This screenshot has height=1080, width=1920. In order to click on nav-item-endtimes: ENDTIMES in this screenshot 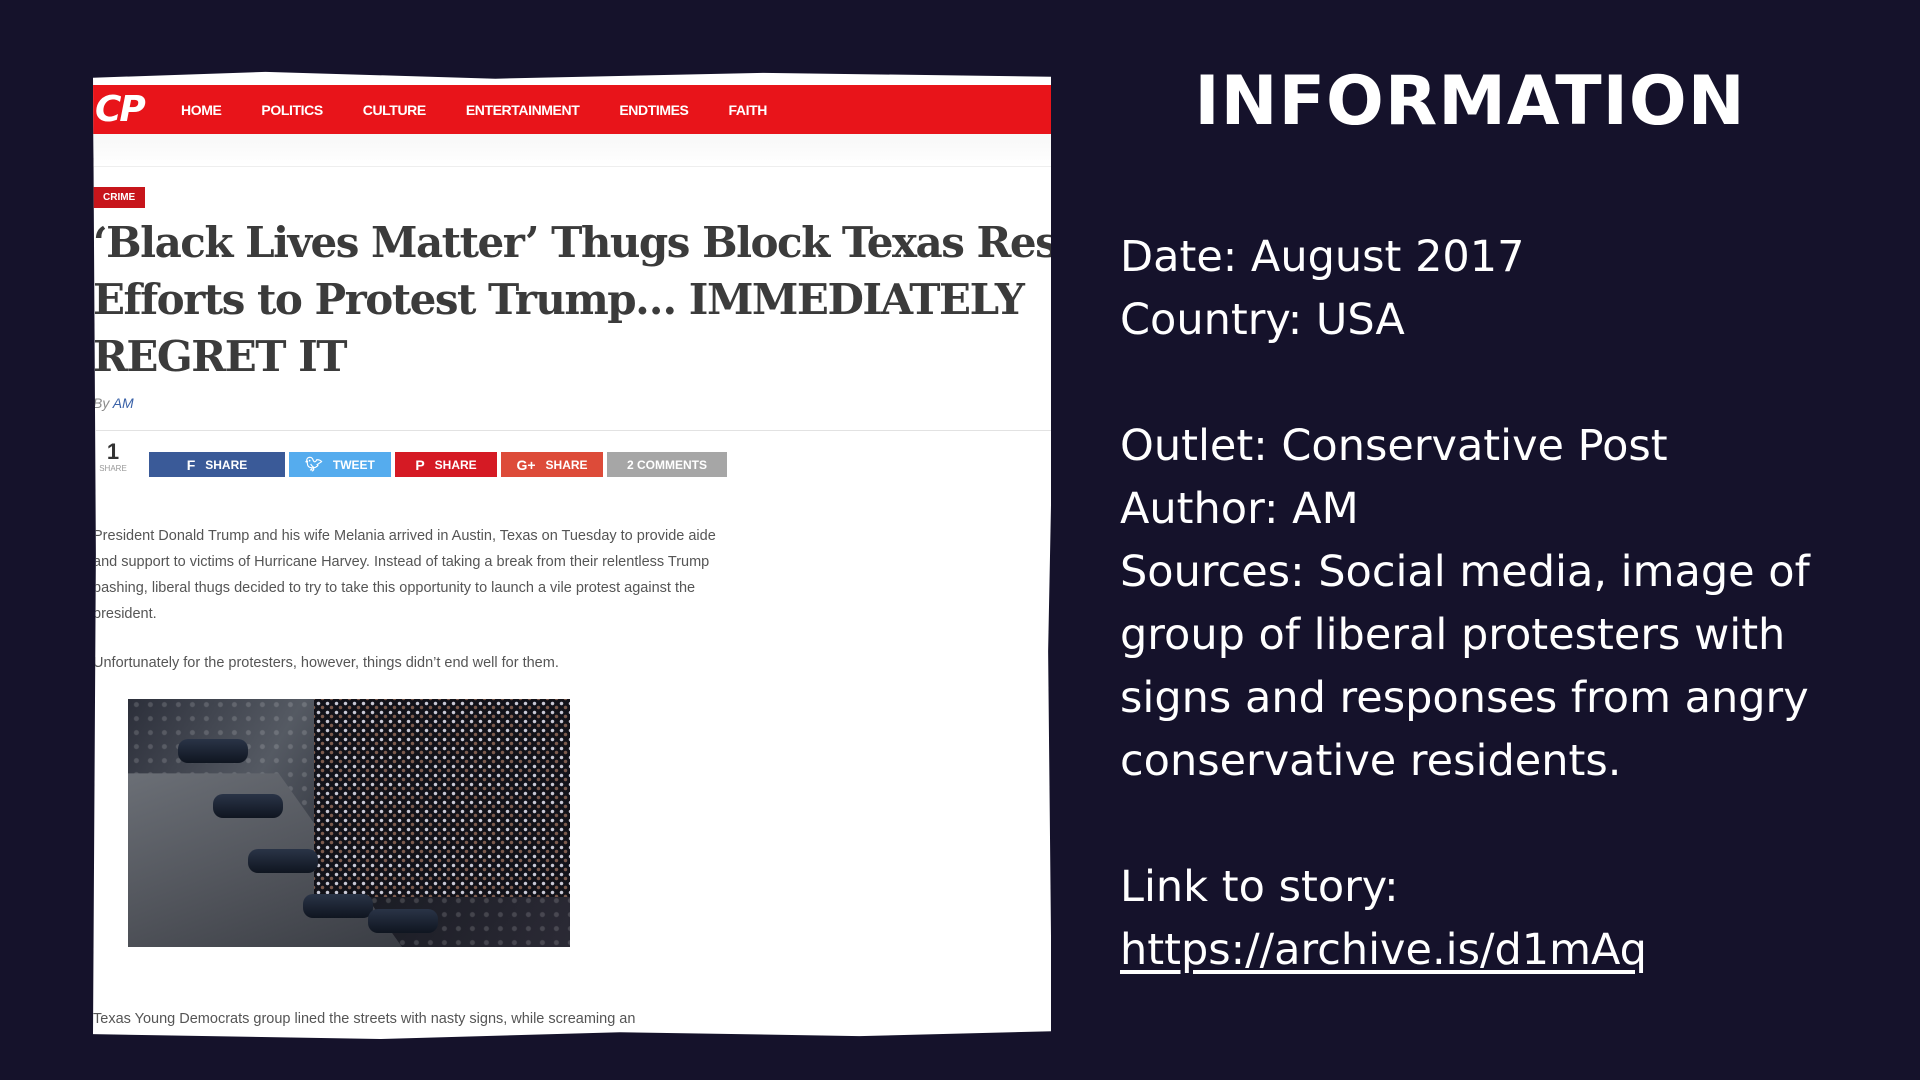, I will do `click(654, 110)`.